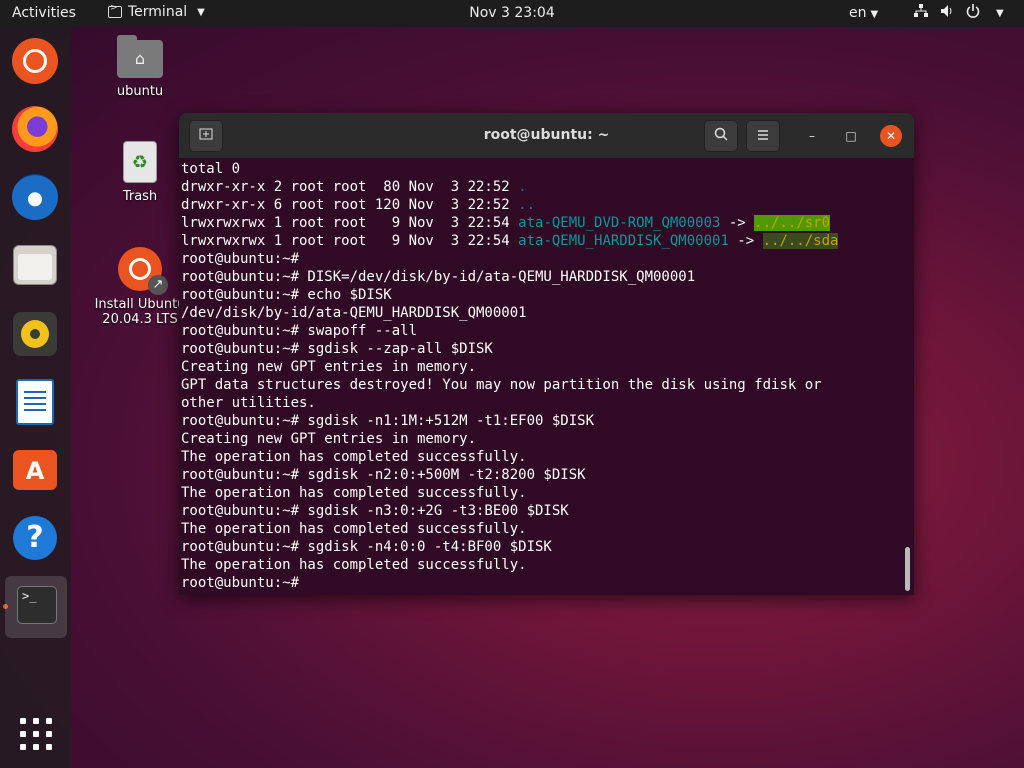  I want to click on libreoffice-writer-icon, so click(35, 402).